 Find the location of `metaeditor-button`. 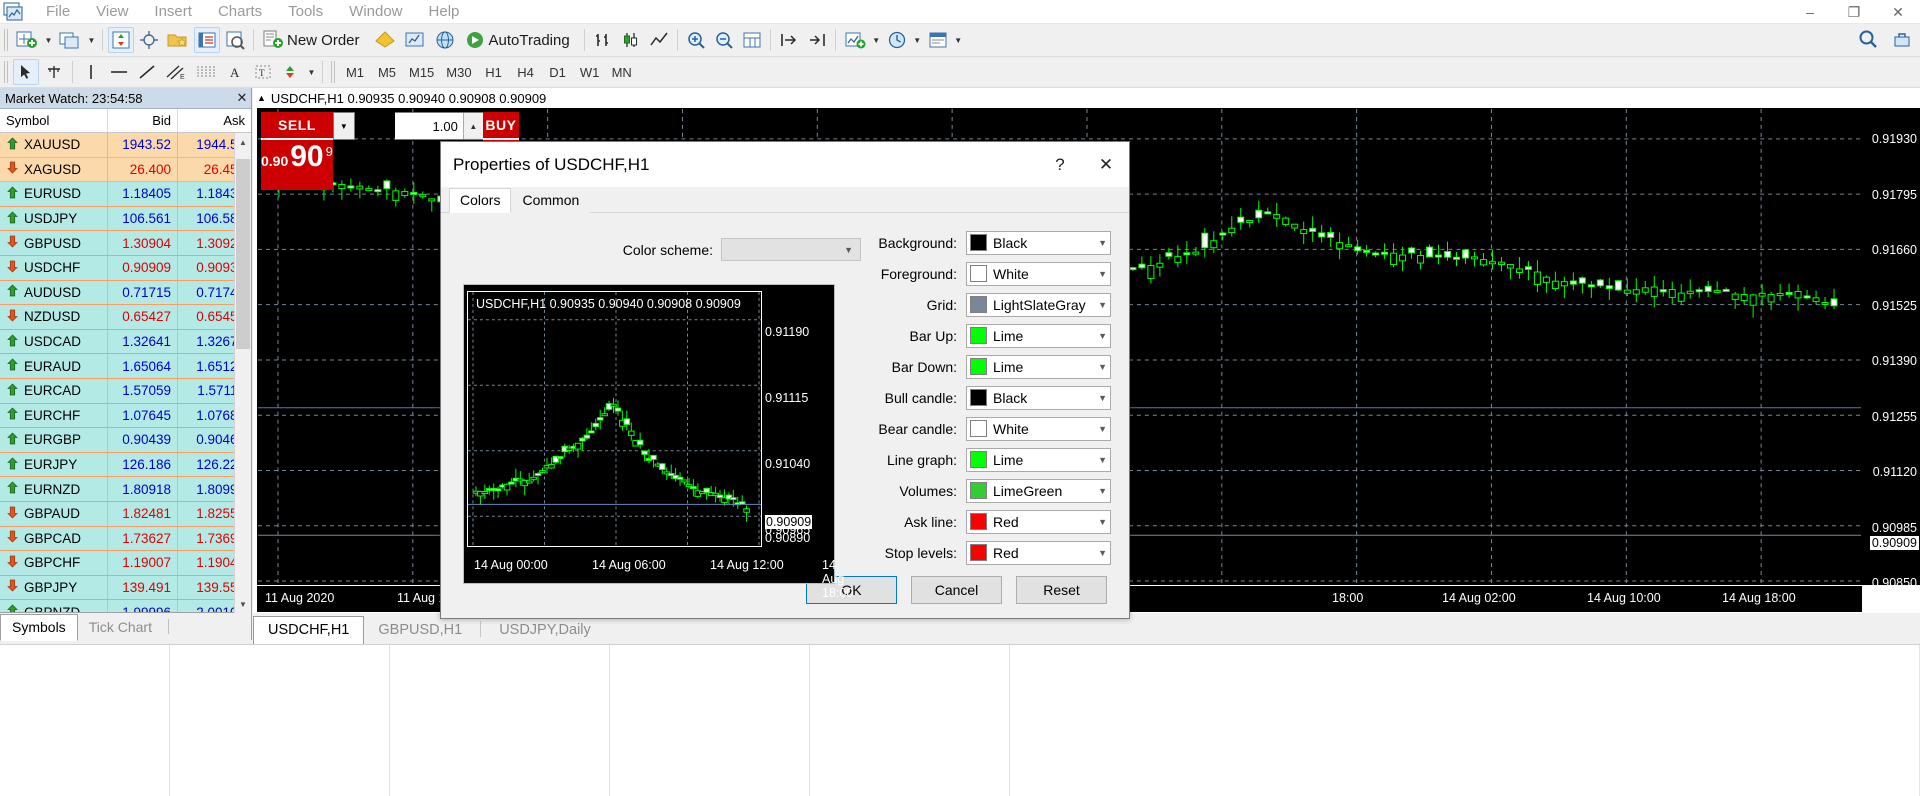

metaeditor-button is located at coordinates (385, 40).